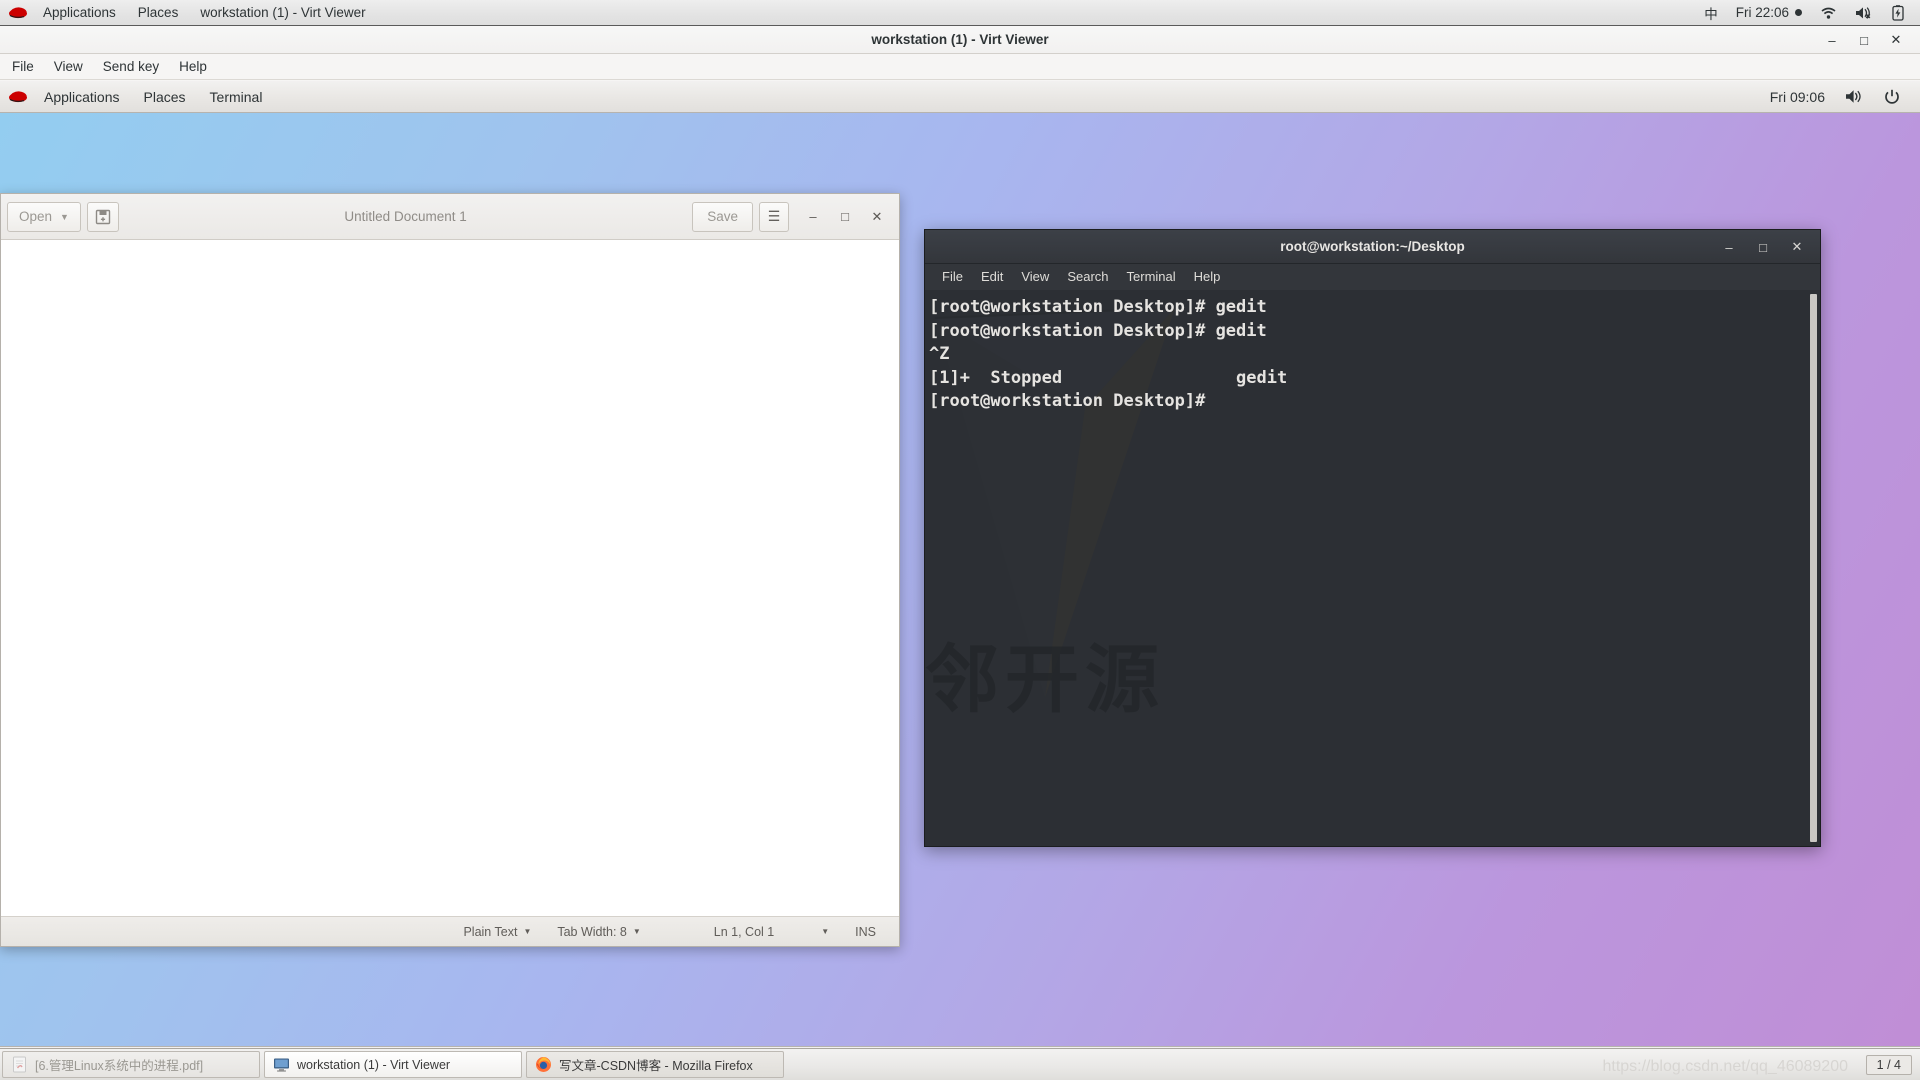 The height and width of the screenshot is (1080, 1920). What do you see at coordinates (865, 931) in the screenshot?
I see `gedit-insert-mode: INS` at bounding box center [865, 931].